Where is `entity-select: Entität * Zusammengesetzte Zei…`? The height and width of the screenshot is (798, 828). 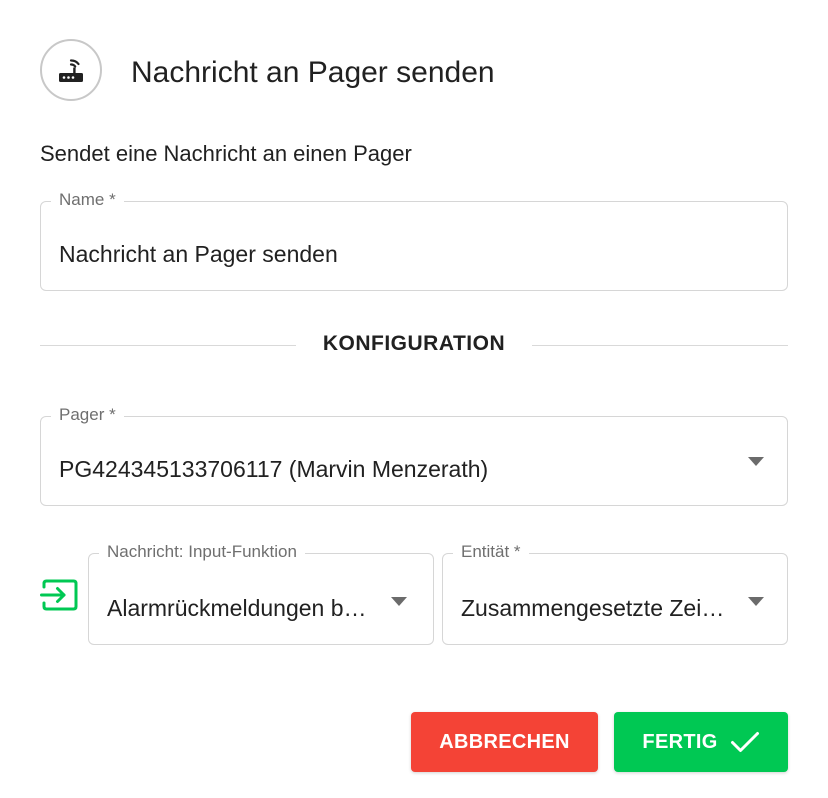
entity-select: Entität * Zusammengesetzte Zei… is located at coordinates (615, 593).